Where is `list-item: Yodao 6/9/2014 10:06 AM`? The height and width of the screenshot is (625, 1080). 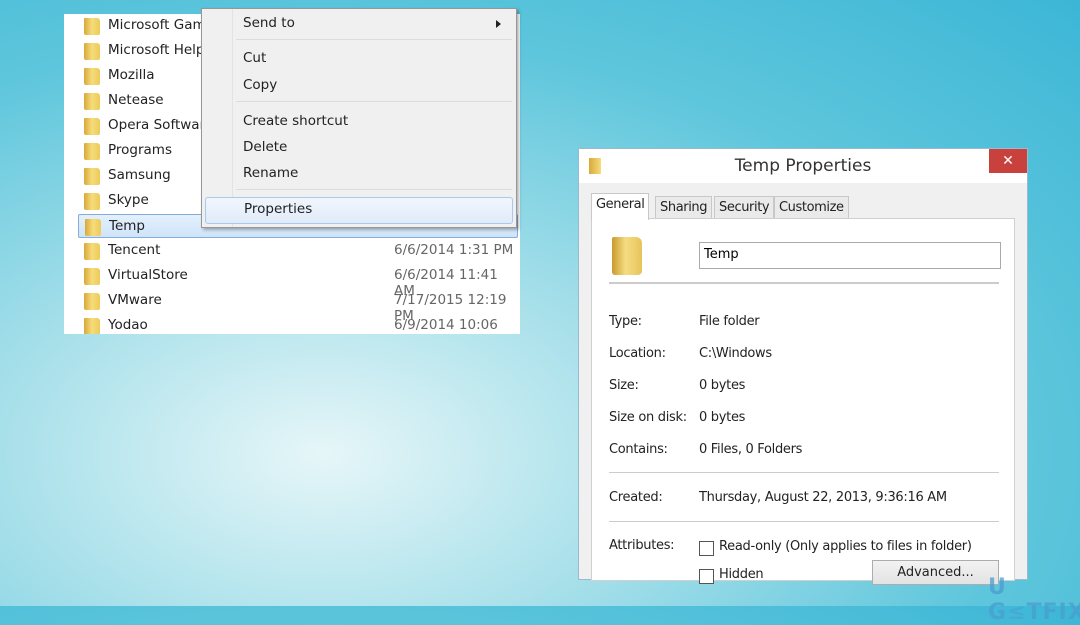 list-item: Yodao 6/9/2014 10:06 AM is located at coordinates (298, 324).